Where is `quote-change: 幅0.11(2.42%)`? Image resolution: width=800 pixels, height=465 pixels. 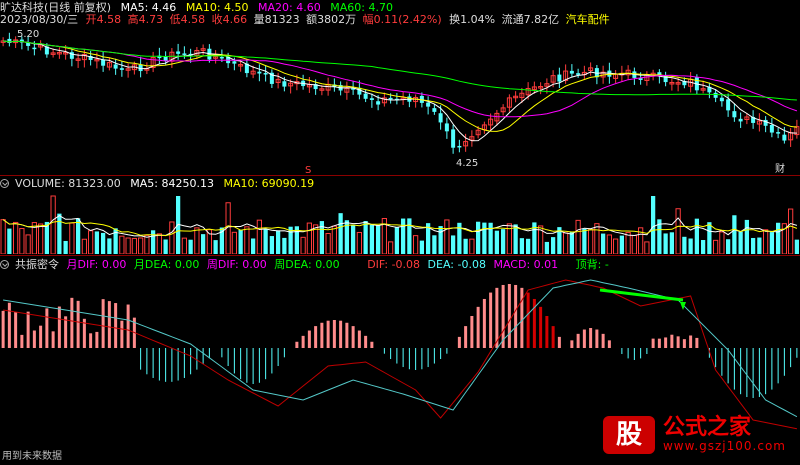 quote-change: 幅0.11(2.42%) is located at coordinates (402, 19).